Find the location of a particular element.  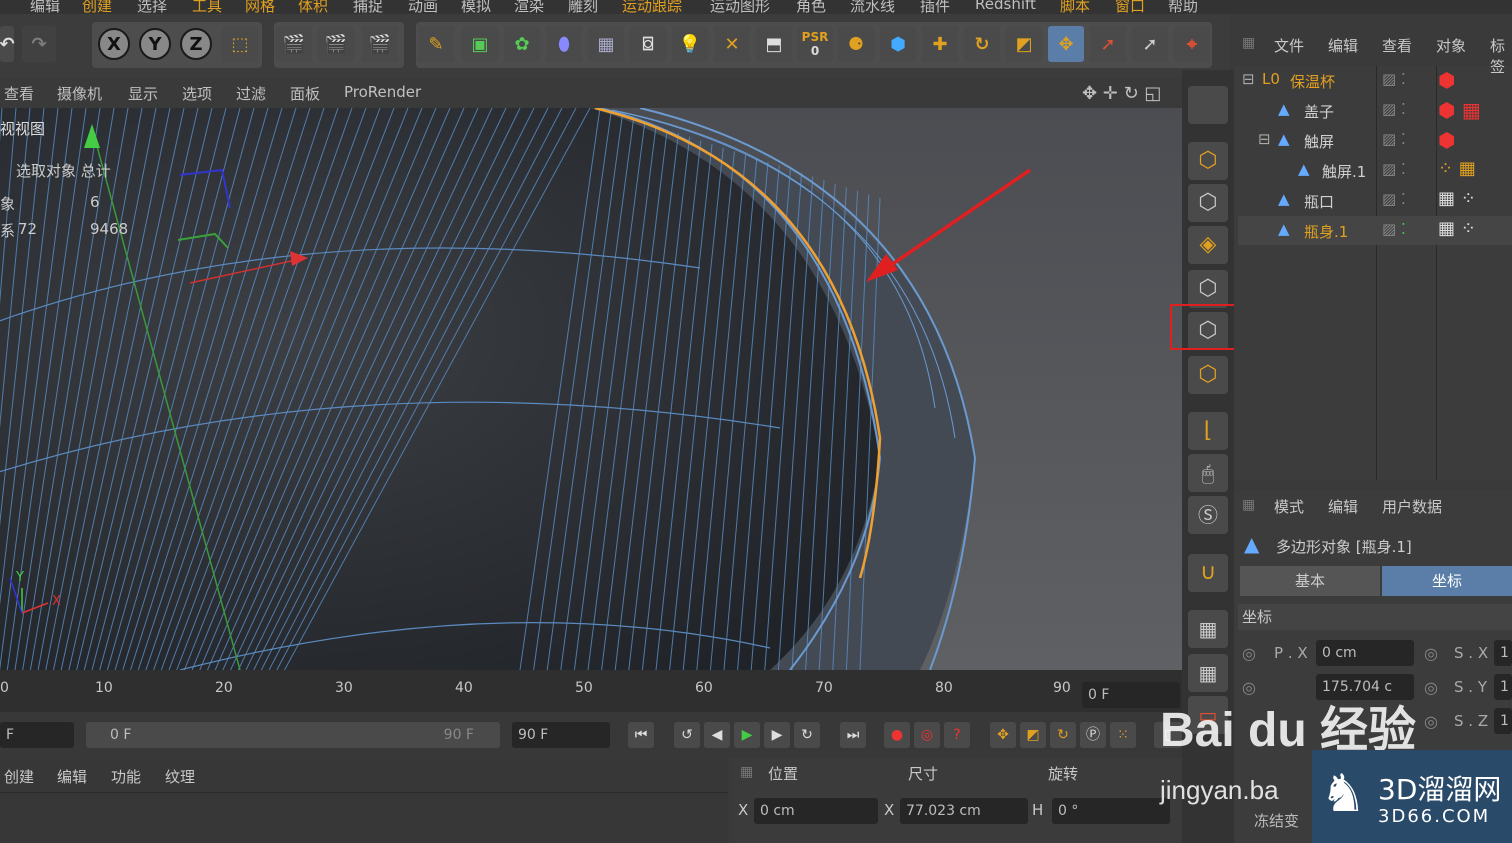

mat-menu-function: 功能 is located at coordinates (126, 776).